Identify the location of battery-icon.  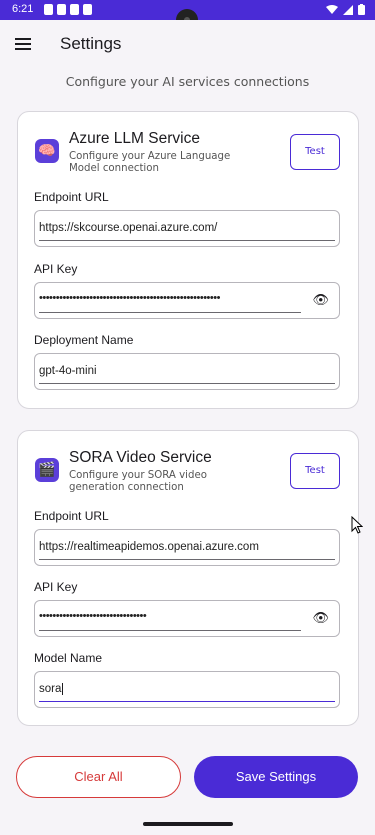
(361, 9).